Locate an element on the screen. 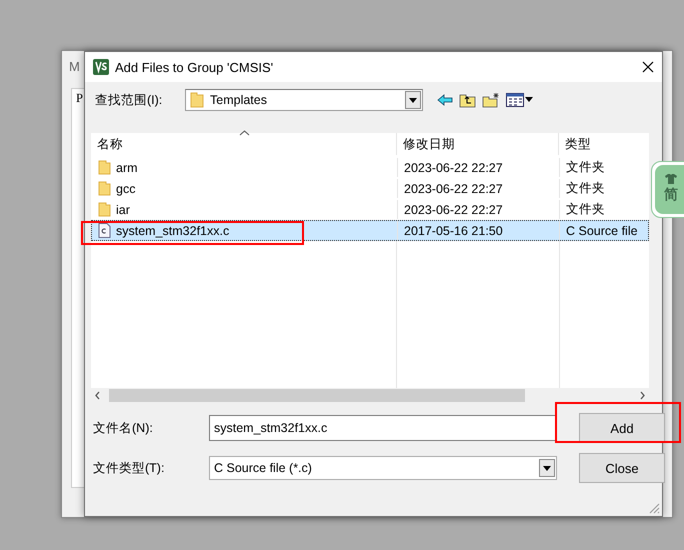 Image resolution: width=684 pixels, height=550 pixels. resize-grip-icon is located at coordinates (654, 508).